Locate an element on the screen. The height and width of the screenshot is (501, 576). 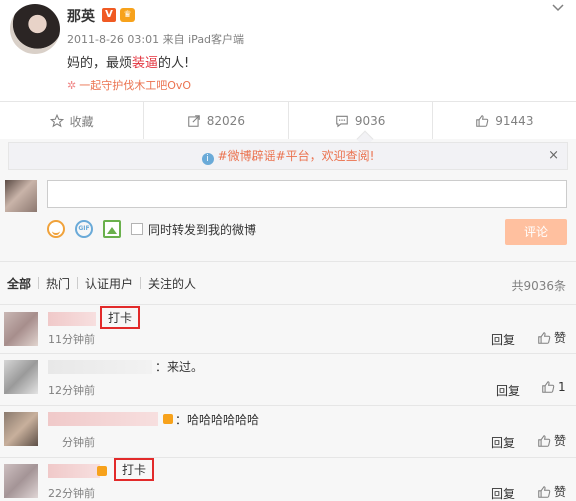
submit-comment-button: 评论 is located at coordinates (536, 232).